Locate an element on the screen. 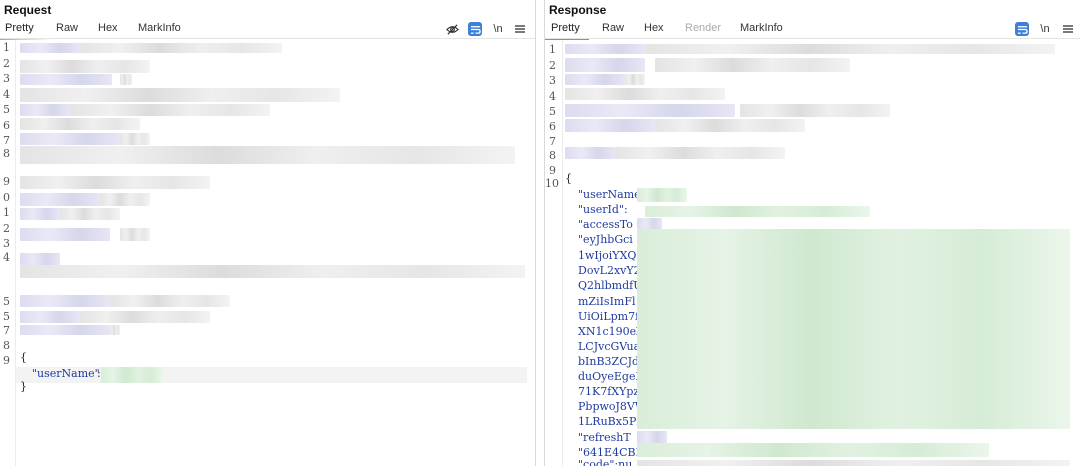  json-key-accesstoken: "accessTo is located at coordinates (605, 224).